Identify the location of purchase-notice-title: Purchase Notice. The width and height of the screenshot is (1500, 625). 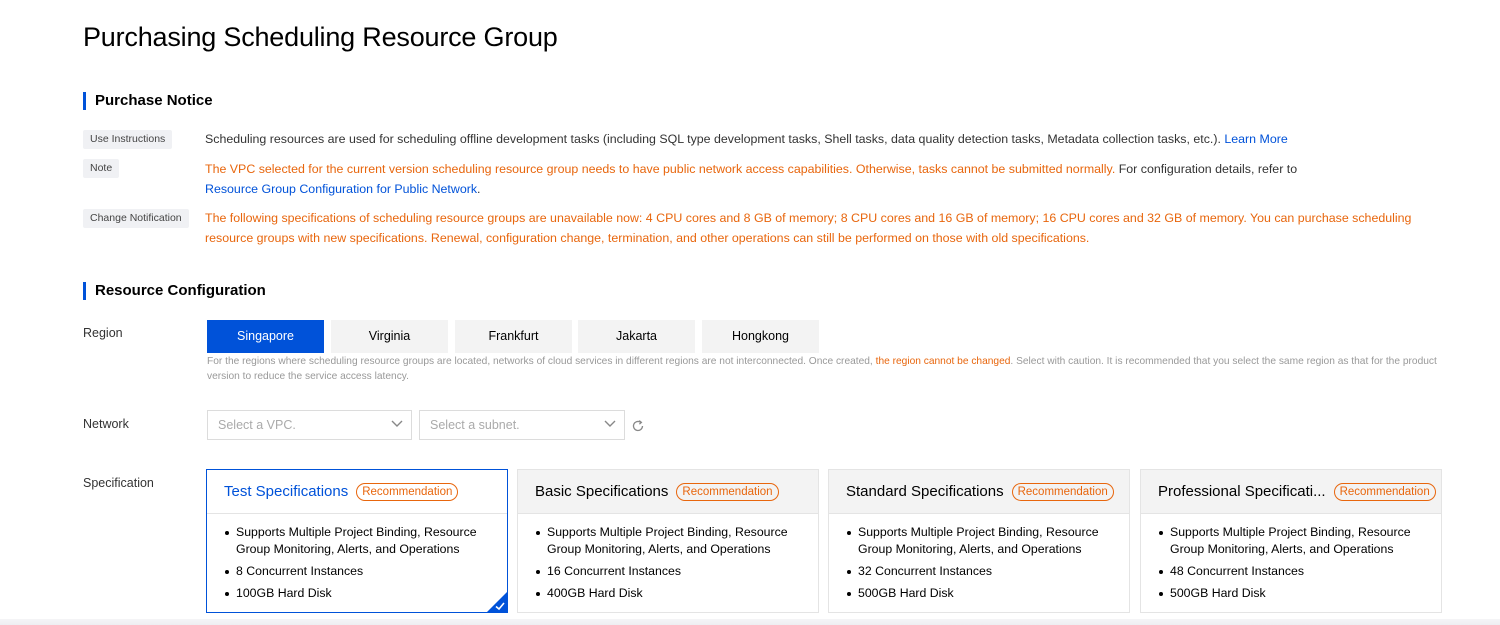
(148, 101).